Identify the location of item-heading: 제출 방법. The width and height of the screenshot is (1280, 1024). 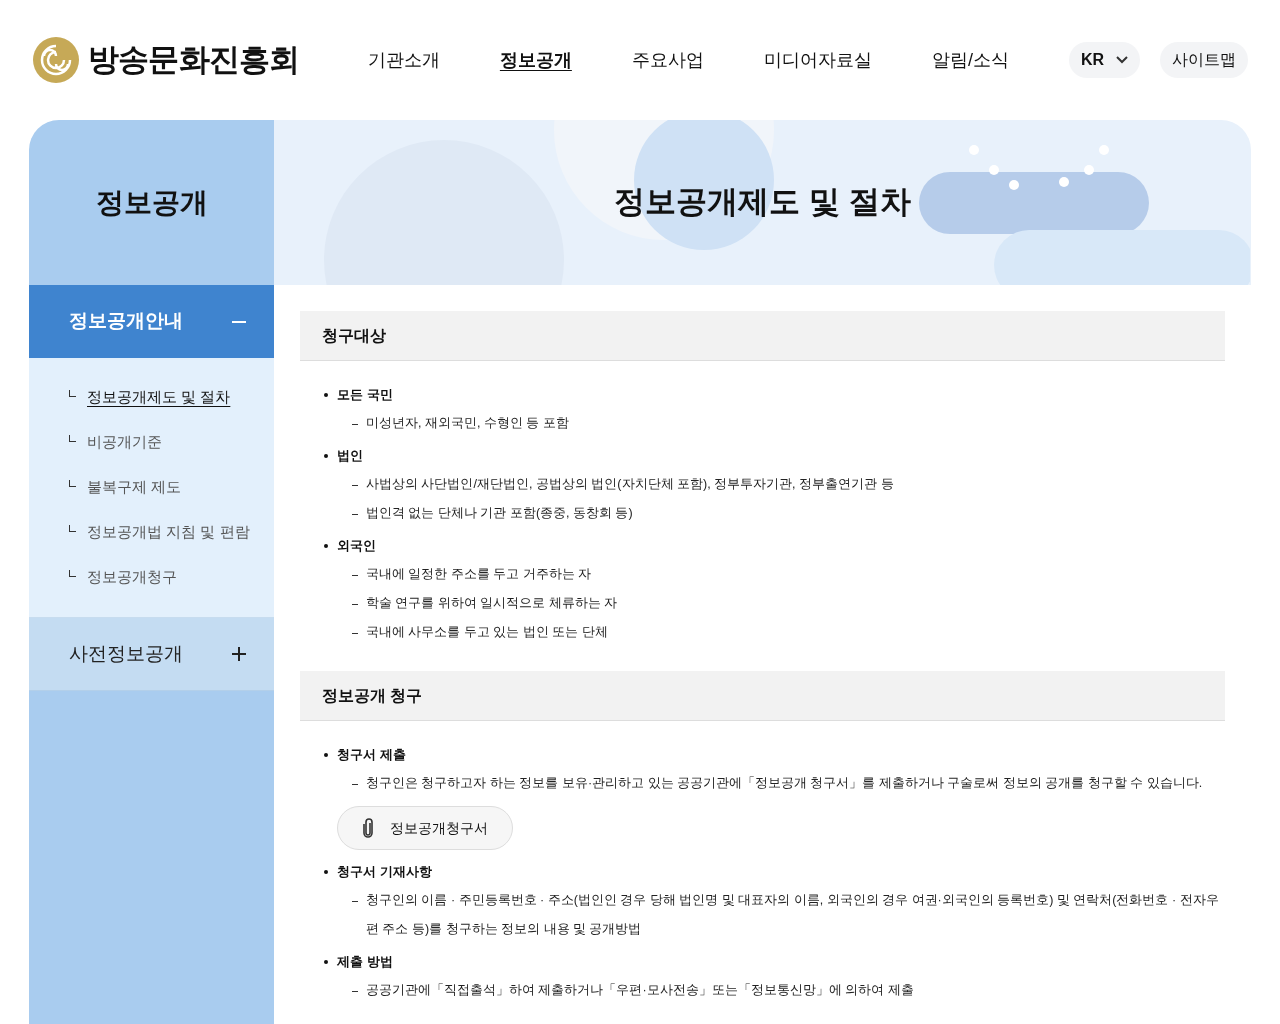
(365, 962).